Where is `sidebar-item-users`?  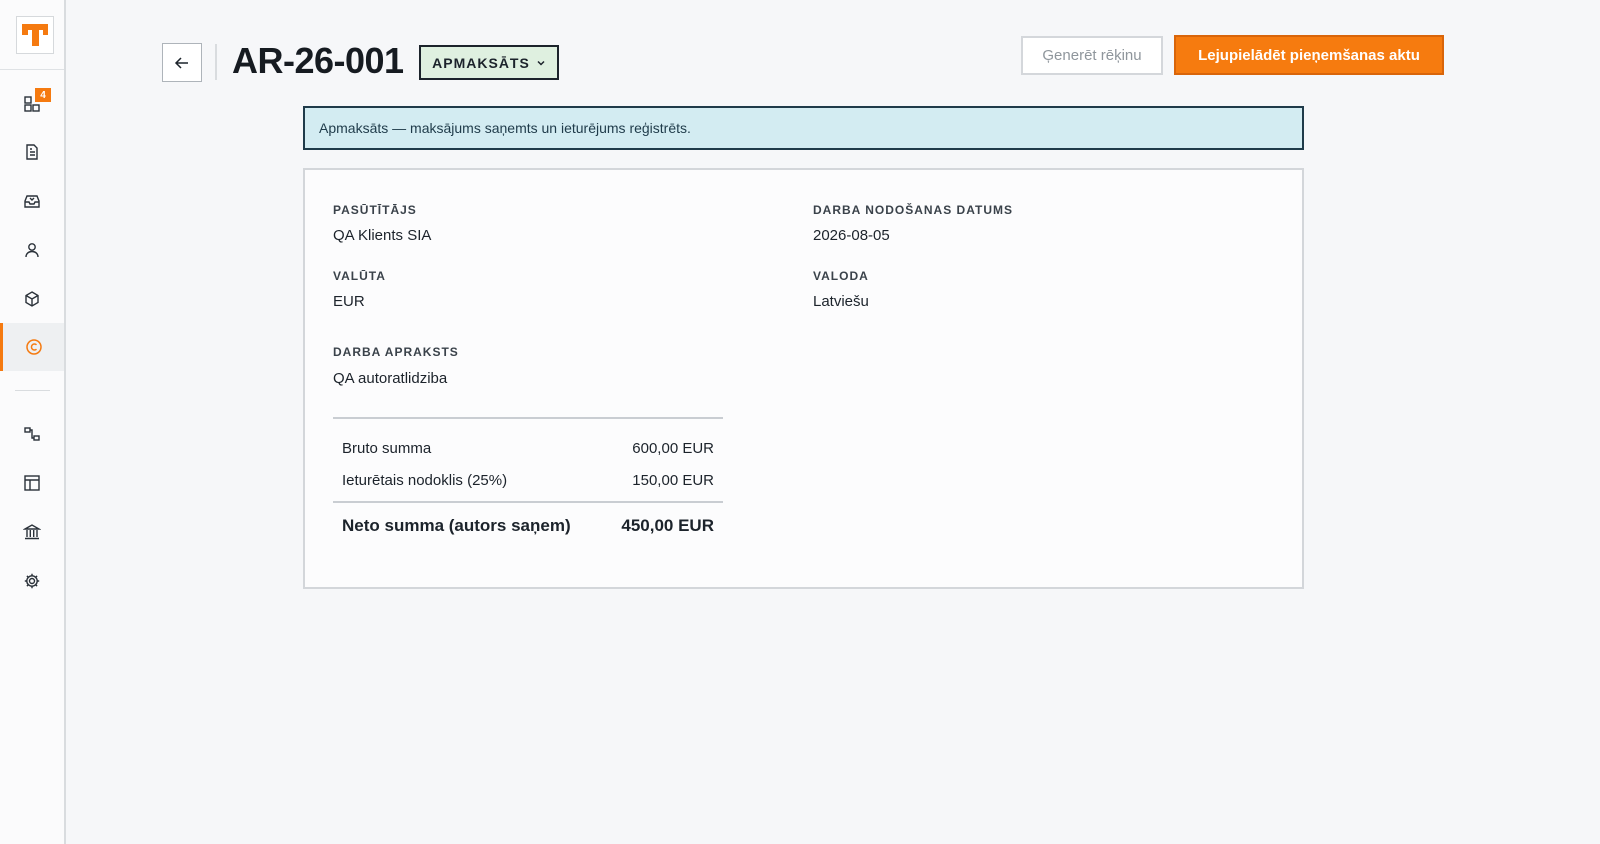 sidebar-item-users is located at coordinates (32, 250).